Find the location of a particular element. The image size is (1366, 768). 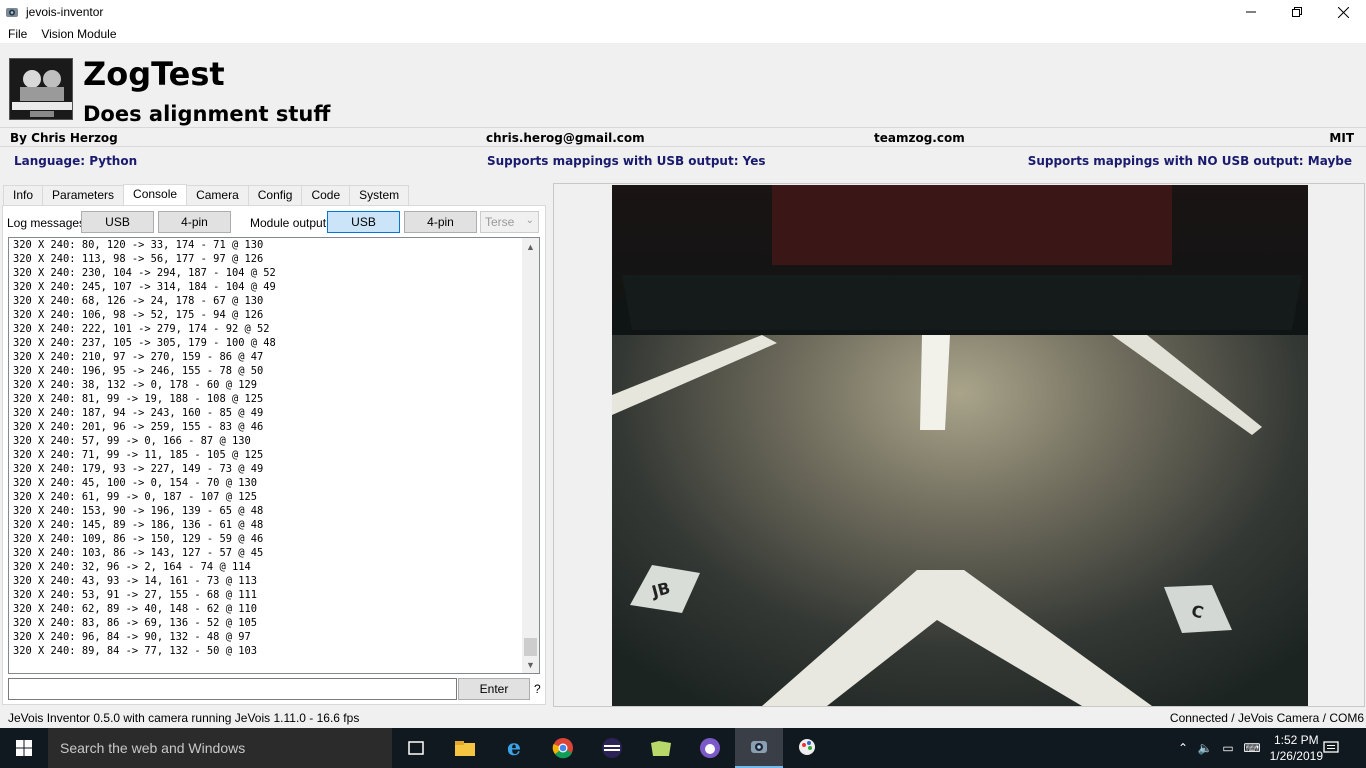

status-connection: Connected / JeVois Camera / COM6 is located at coordinates (1266, 718).